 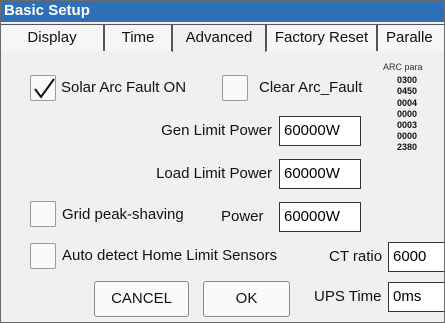 What do you see at coordinates (235, 88) in the screenshot?
I see `clear-arc-fault-checkbox` at bounding box center [235, 88].